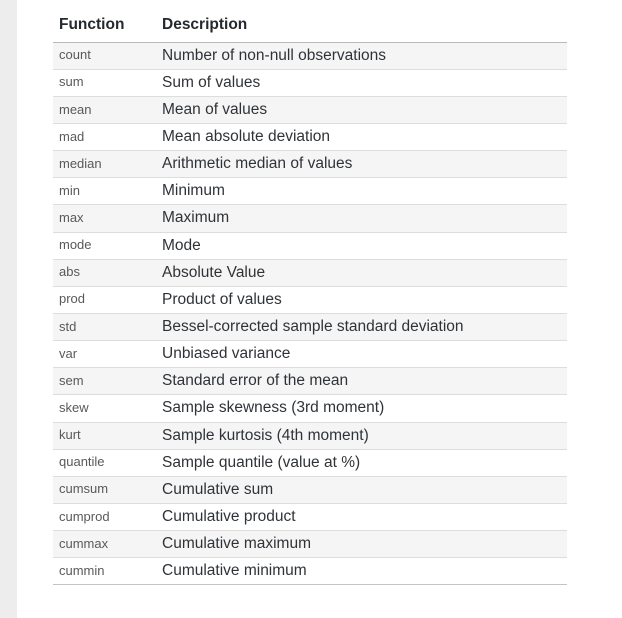 Image resolution: width=622 pixels, height=618 pixels. I want to click on cell-function-description: Standard error of the mean, so click(361, 381).